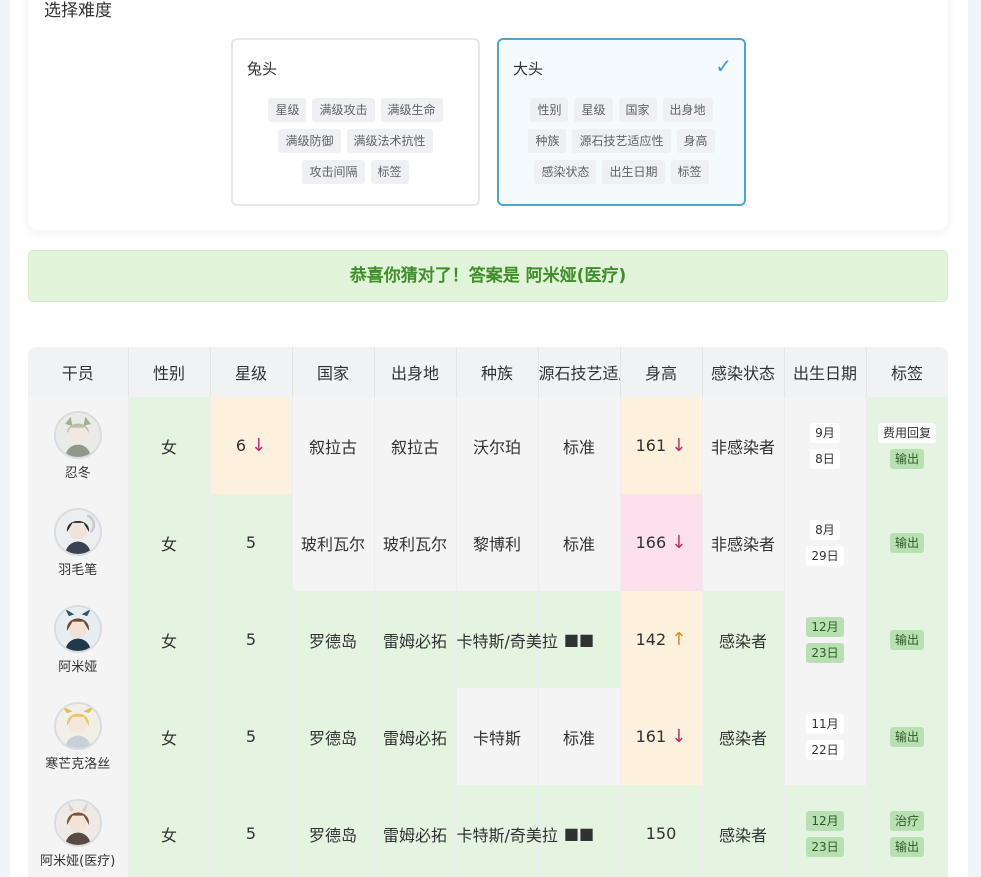  I want to click on operator-cell: 羽毛笔, so click(78, 542).